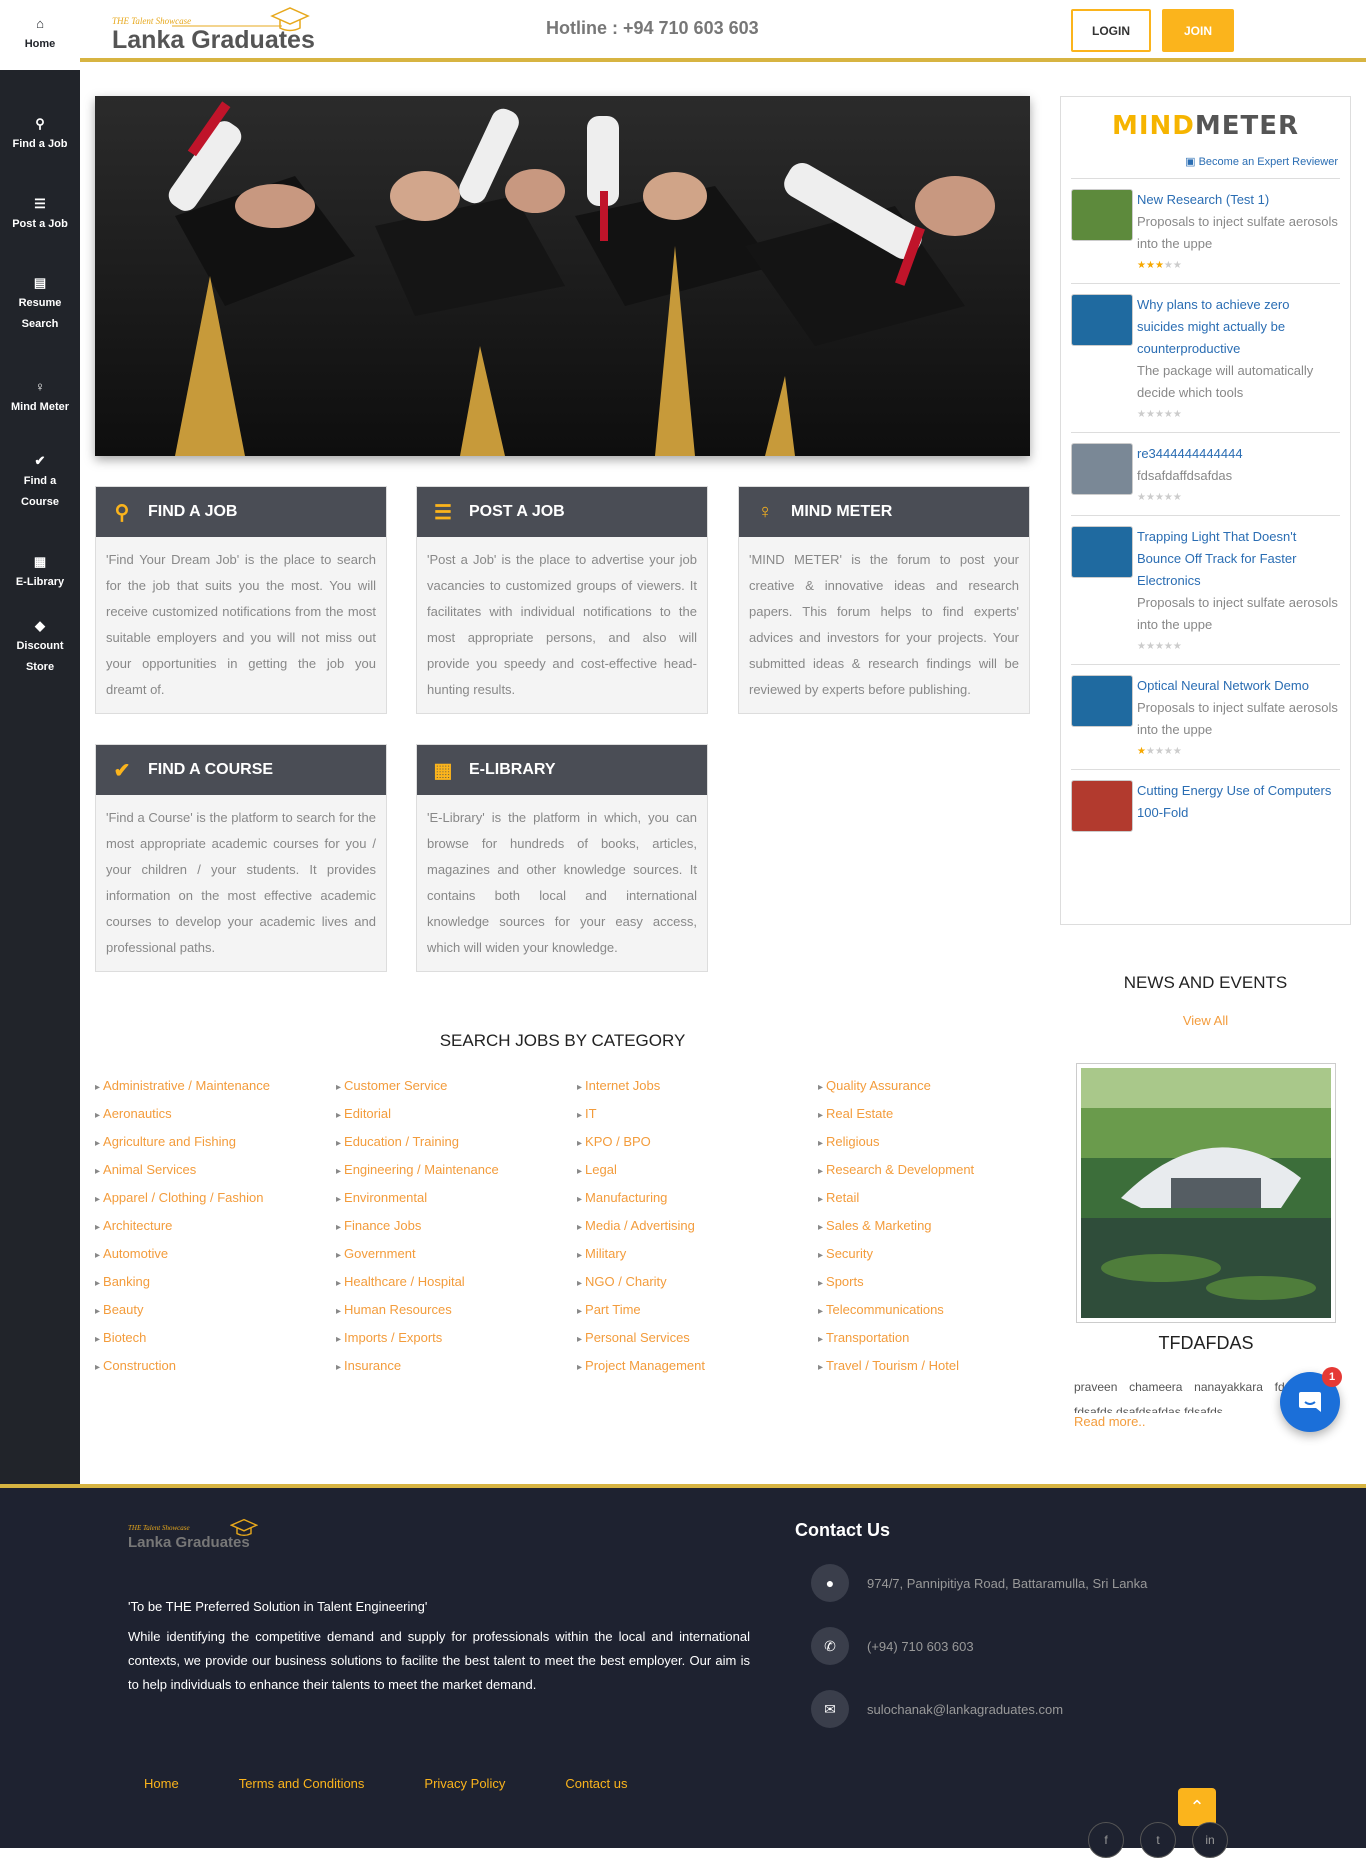 The height and width of the screenshot is (1858, 1366). Describe the element at coordinates (1205, 473) in the screenshot. I see `mind-meter-item: re3444444444444 fdsafdaffdsafdas ★★★★★` at that location.